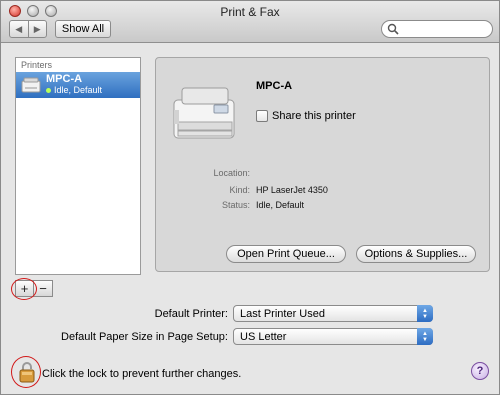 The width and height of the screenshot is (500, 395). I want to click on printer-list-item-status: Idle, Default, so click(74, 90).